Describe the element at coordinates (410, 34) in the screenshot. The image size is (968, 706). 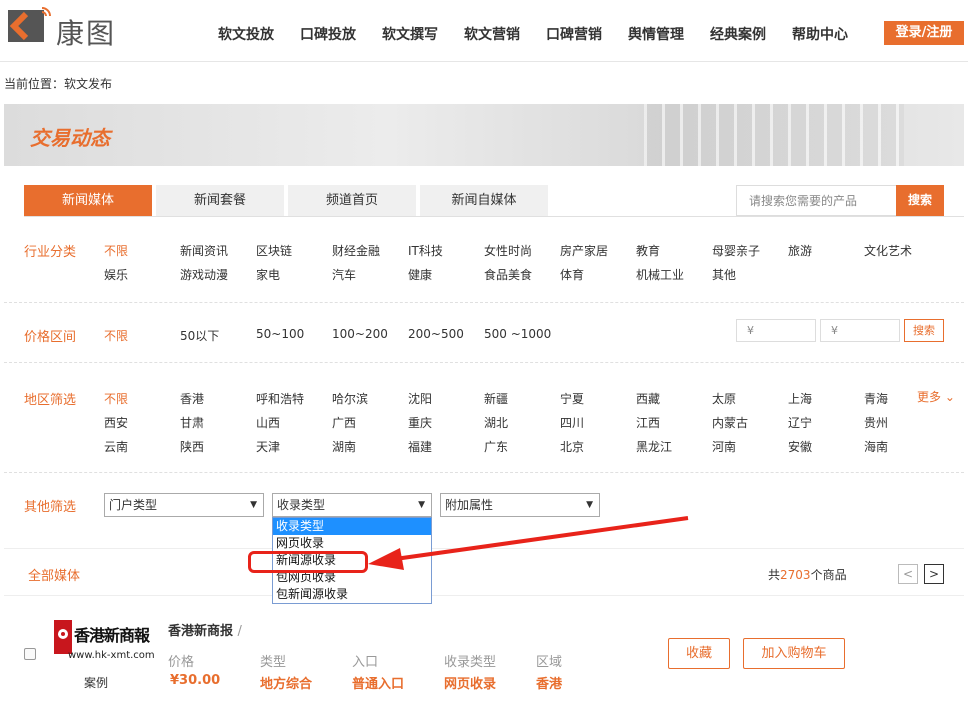
I see `nav-item: 软文撰写` at that location.